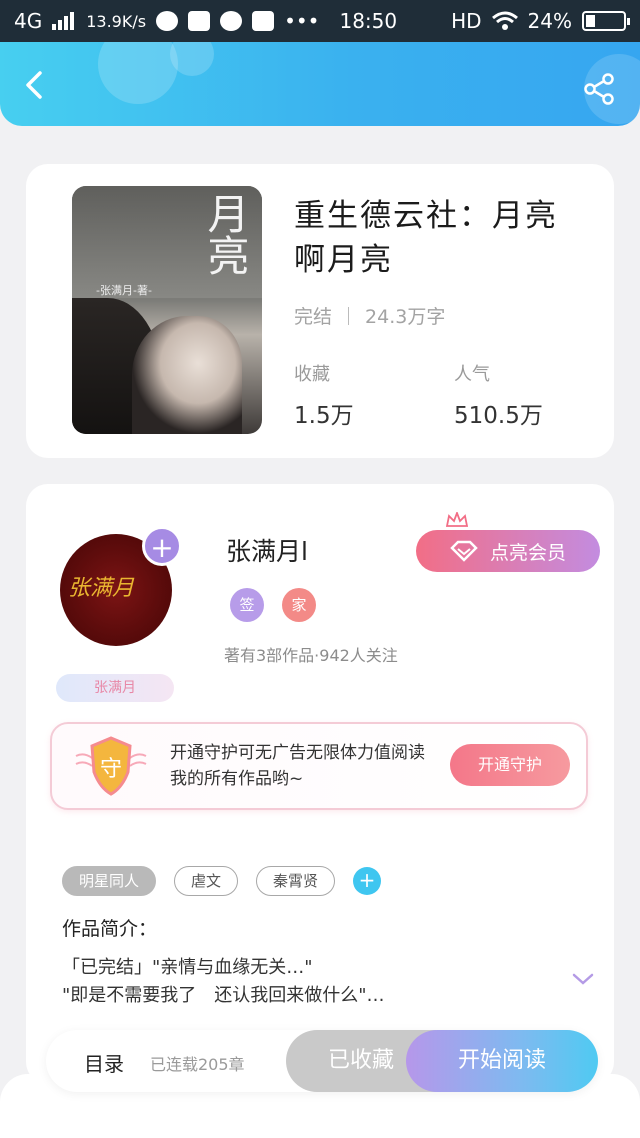 The image size is (640, 1138). I want to click on header-bar, so click(320, 84).